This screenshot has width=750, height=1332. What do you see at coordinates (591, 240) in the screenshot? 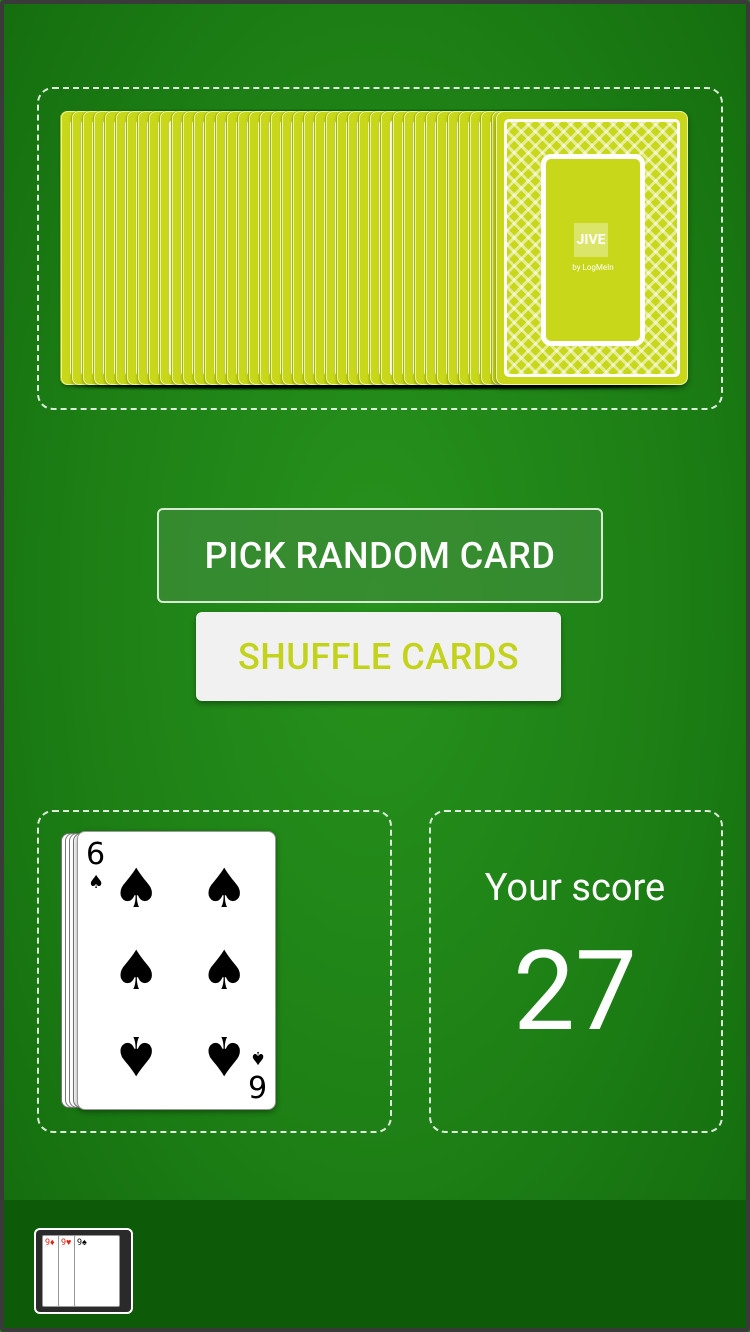
I see `jive-logo: JIVE` at bounding box center [591, 240].